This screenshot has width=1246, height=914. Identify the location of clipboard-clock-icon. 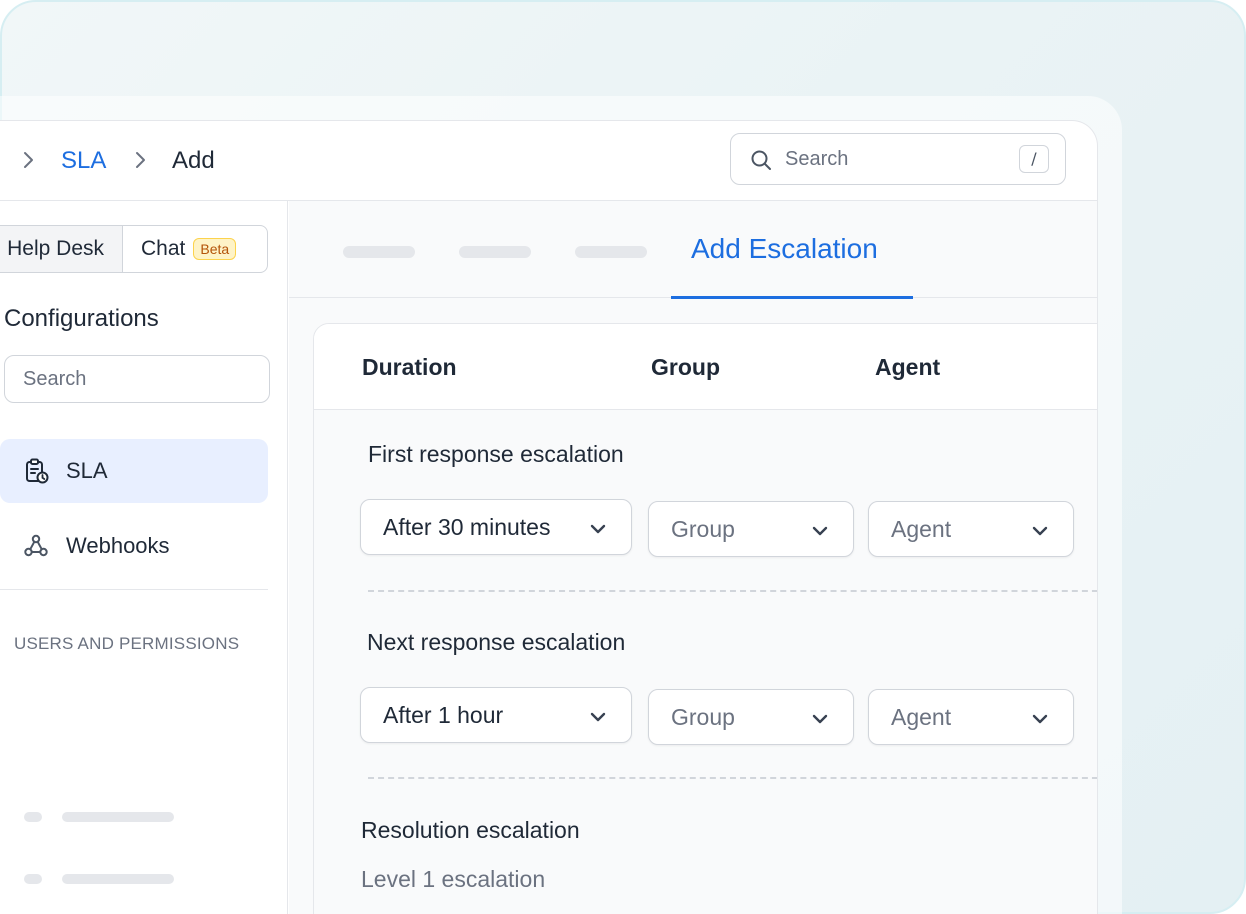
(36, 471).